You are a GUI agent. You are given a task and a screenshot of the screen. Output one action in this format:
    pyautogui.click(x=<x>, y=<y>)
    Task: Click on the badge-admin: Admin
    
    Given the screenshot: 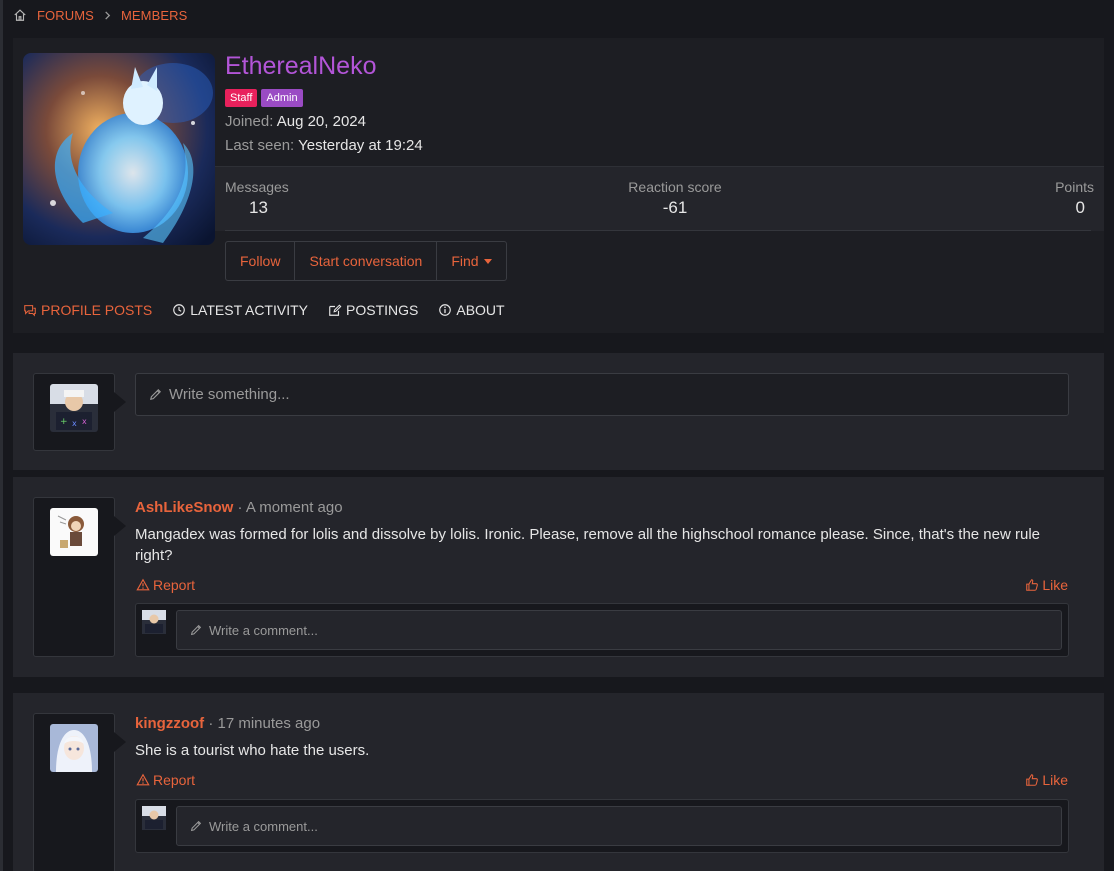 What is the action you would take?
    pyautogui.click(x=282, y=98)
    